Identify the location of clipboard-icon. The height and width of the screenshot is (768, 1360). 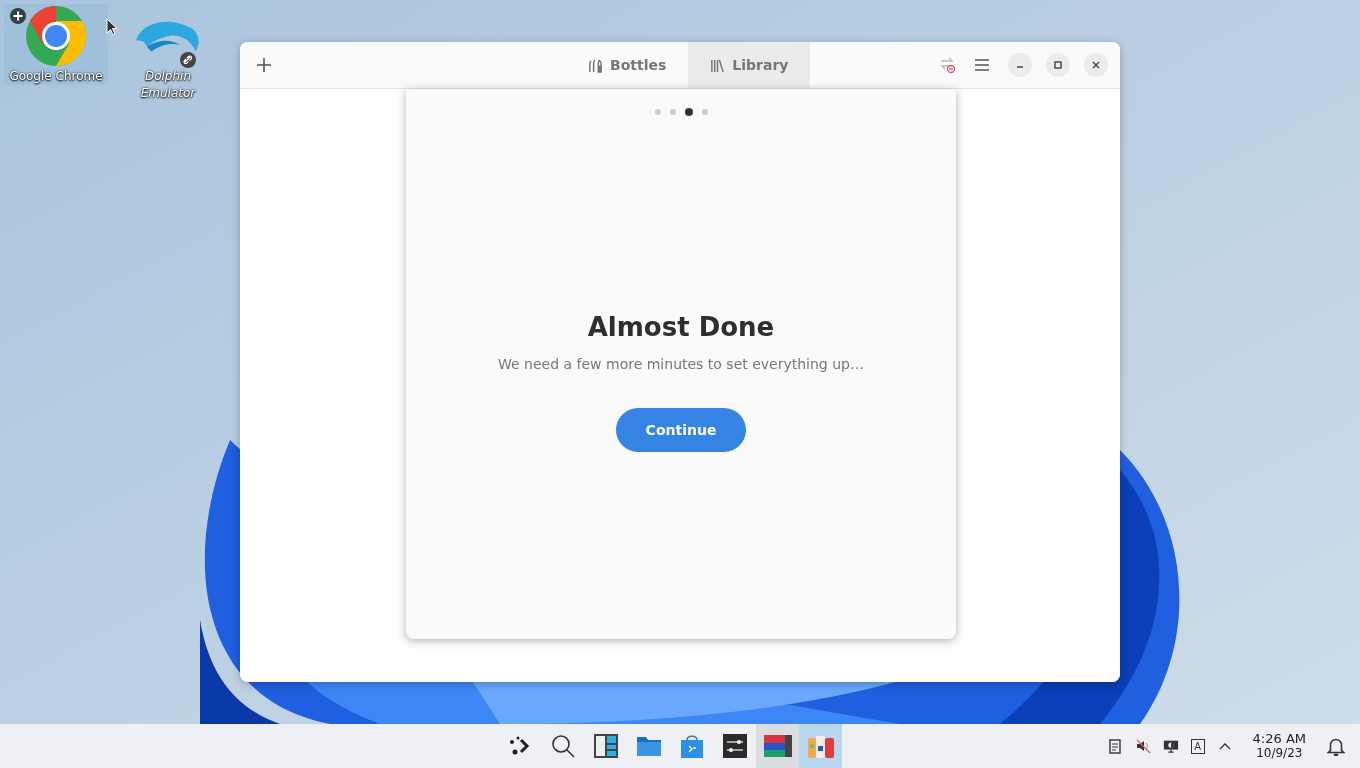
(1114, 746).